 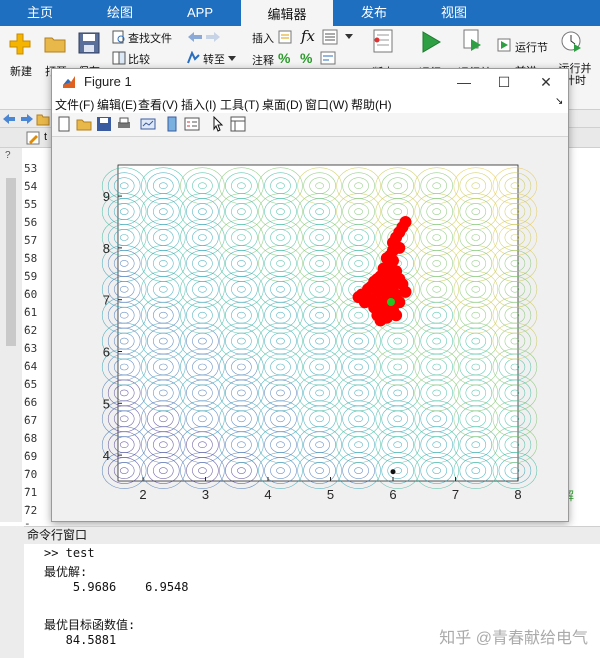 What do you see at coordinates (205, 494) in the screenshot?
I see `x-tick-label: 3` at bounding box center [205, 494].